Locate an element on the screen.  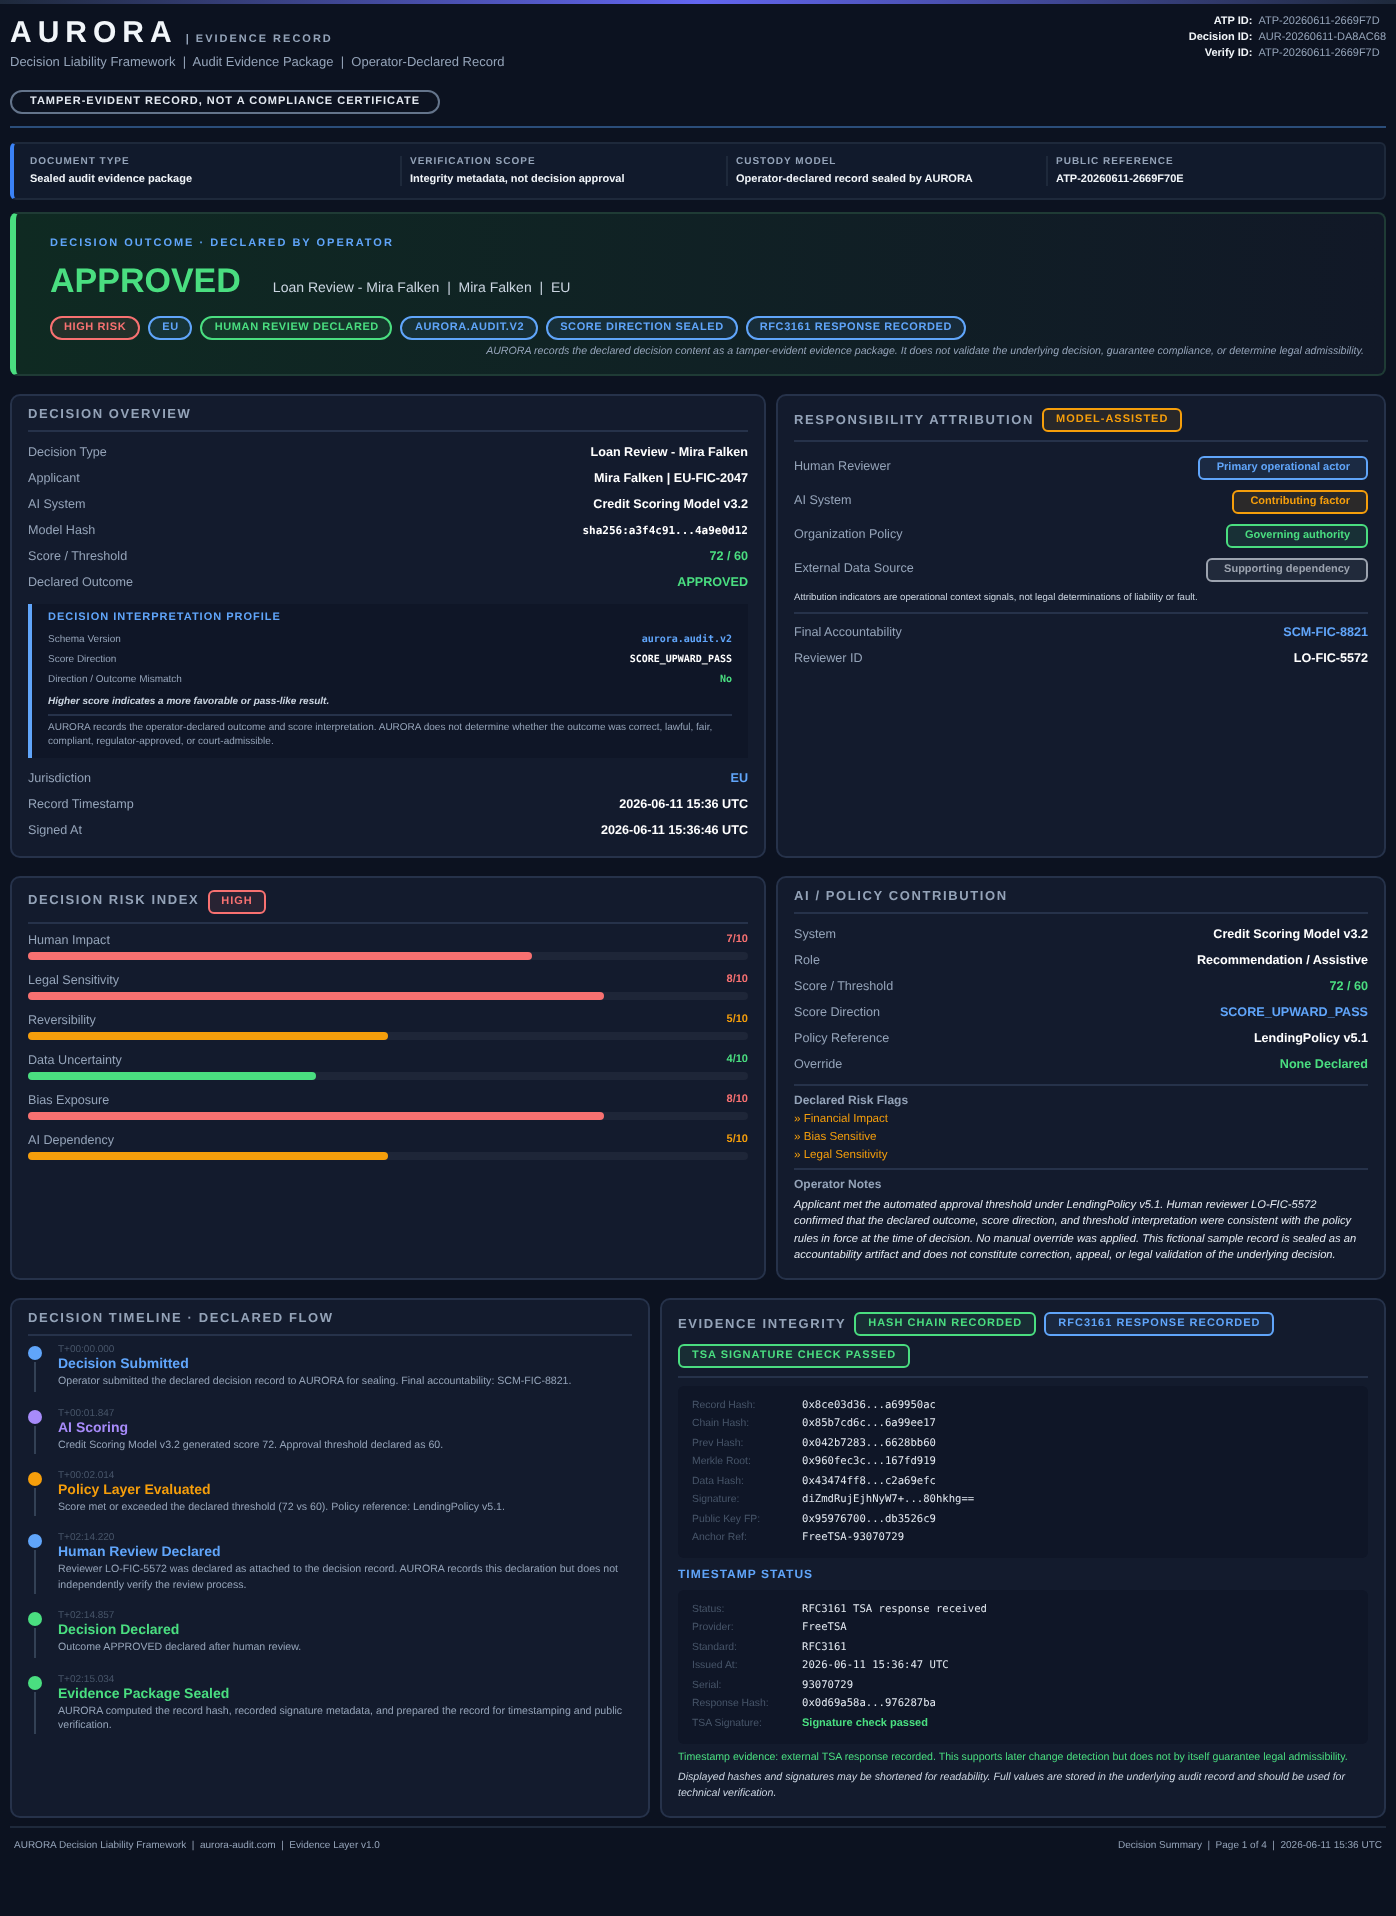
outcome-result: APPROVED is located at coordinates (145, 282).